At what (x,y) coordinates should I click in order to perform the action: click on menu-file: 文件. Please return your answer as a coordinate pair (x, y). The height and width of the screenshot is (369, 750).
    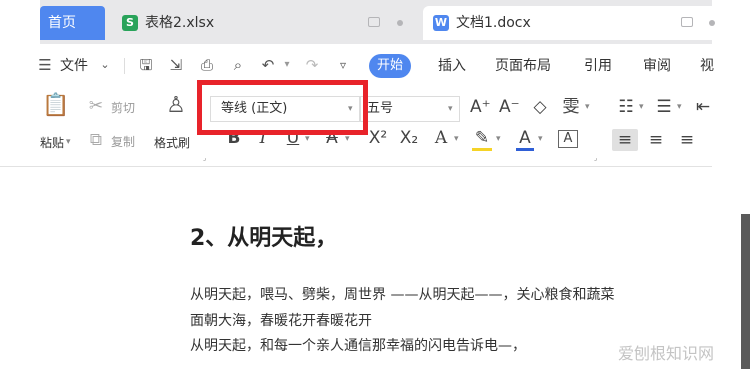
    Looking at the image, I should click on (74, 66).